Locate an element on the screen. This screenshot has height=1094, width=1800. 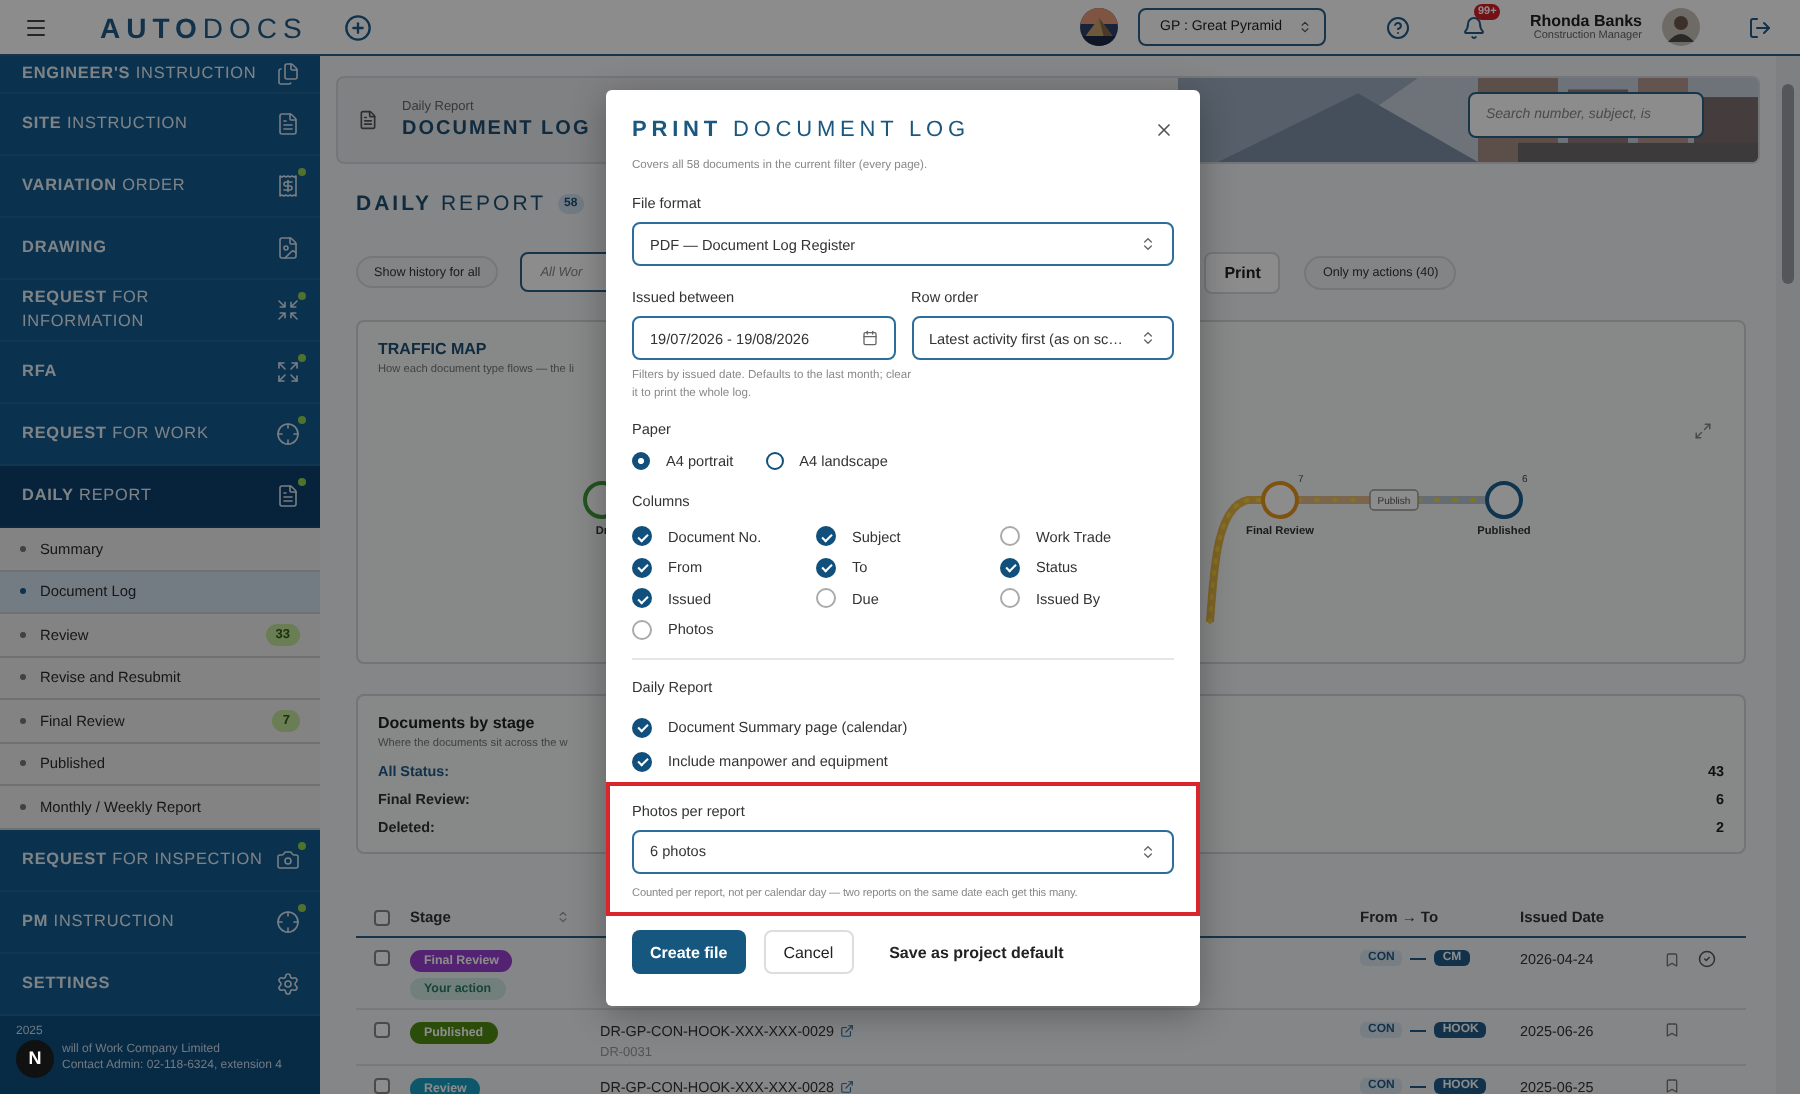
sidebar-item: VARIATION ORDER is located at coordinates (160, 187).